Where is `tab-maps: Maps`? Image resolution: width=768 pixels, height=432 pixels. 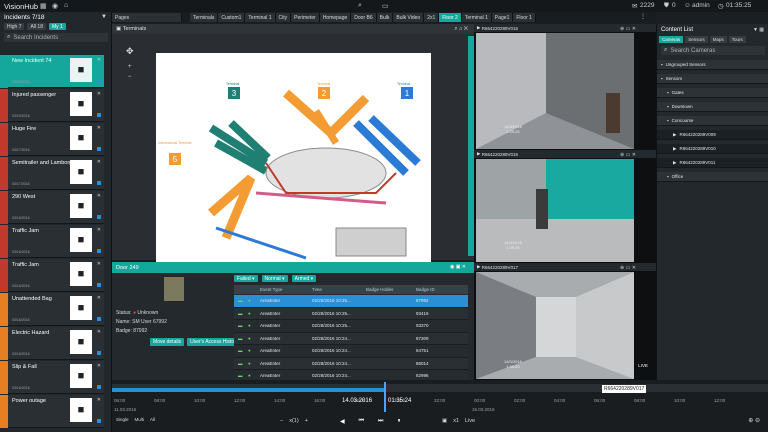
tab-maps: Maps is located at coordinates (718, 39).